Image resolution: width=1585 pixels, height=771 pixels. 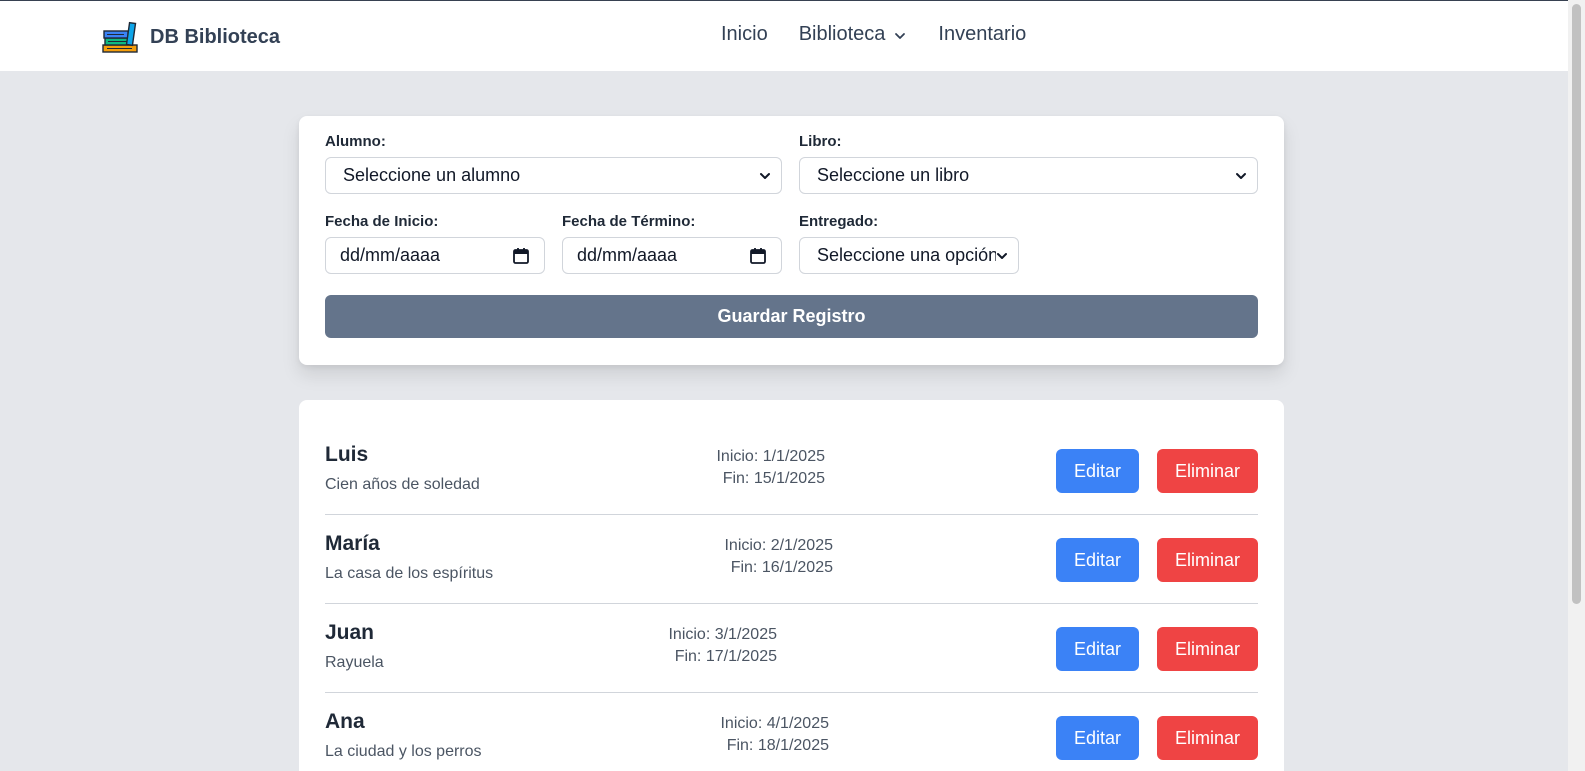 What do you see at coordinates (1028, 175) in the screenshot?
I see `libro-select: Seleccione un libro` at bounding box center [1028, 175].